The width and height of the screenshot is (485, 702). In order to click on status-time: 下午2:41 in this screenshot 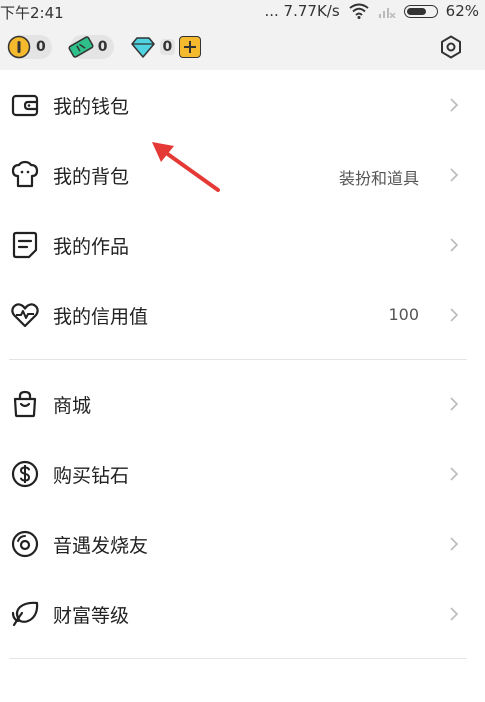, I will do `click(32, 13)`.